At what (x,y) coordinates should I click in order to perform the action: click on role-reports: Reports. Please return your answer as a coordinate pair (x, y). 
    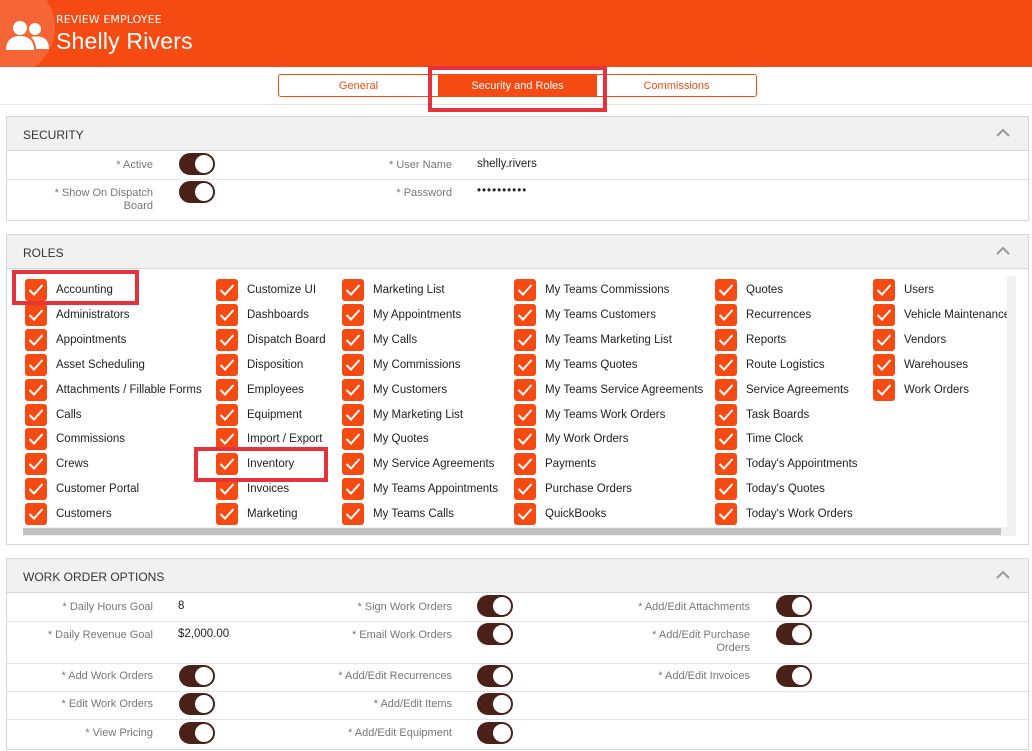
    Looking at the image, I should click on (750, 340).